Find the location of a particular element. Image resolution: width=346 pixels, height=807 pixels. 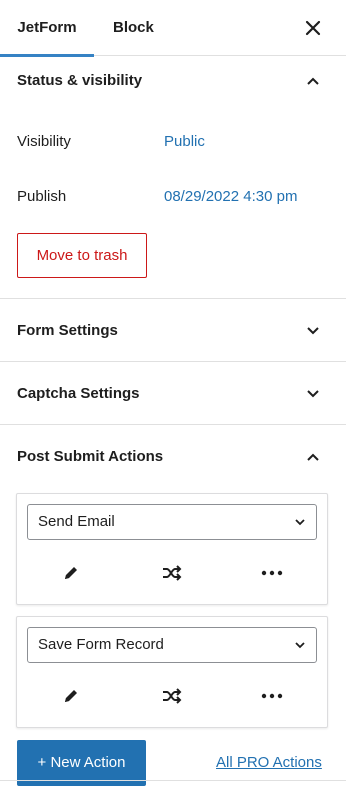

status-visibility-title: Status & visibility is located at coordinates (80, 80).